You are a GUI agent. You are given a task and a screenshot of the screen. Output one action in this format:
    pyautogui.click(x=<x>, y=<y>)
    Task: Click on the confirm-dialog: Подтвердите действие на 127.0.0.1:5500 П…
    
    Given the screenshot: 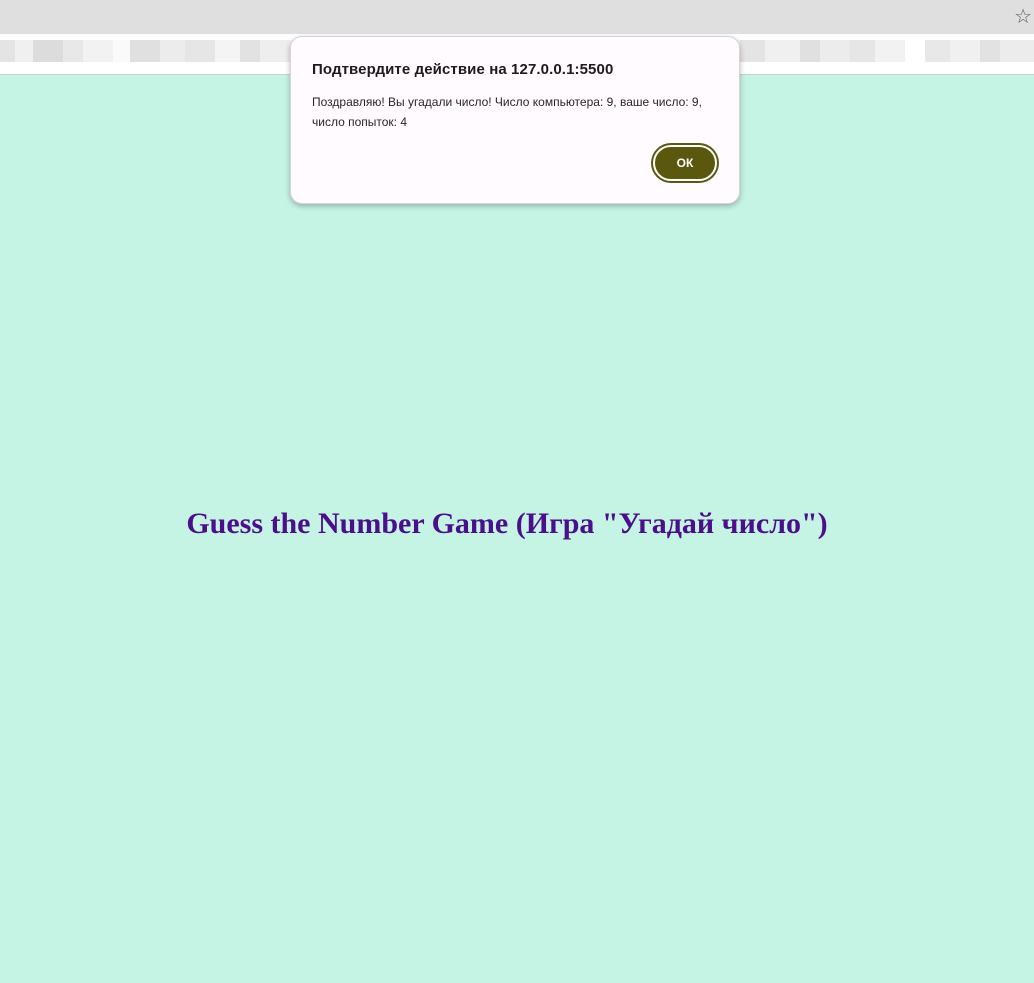 What is the action you would take?
    pyautogui.click(x=515, y=120)
    